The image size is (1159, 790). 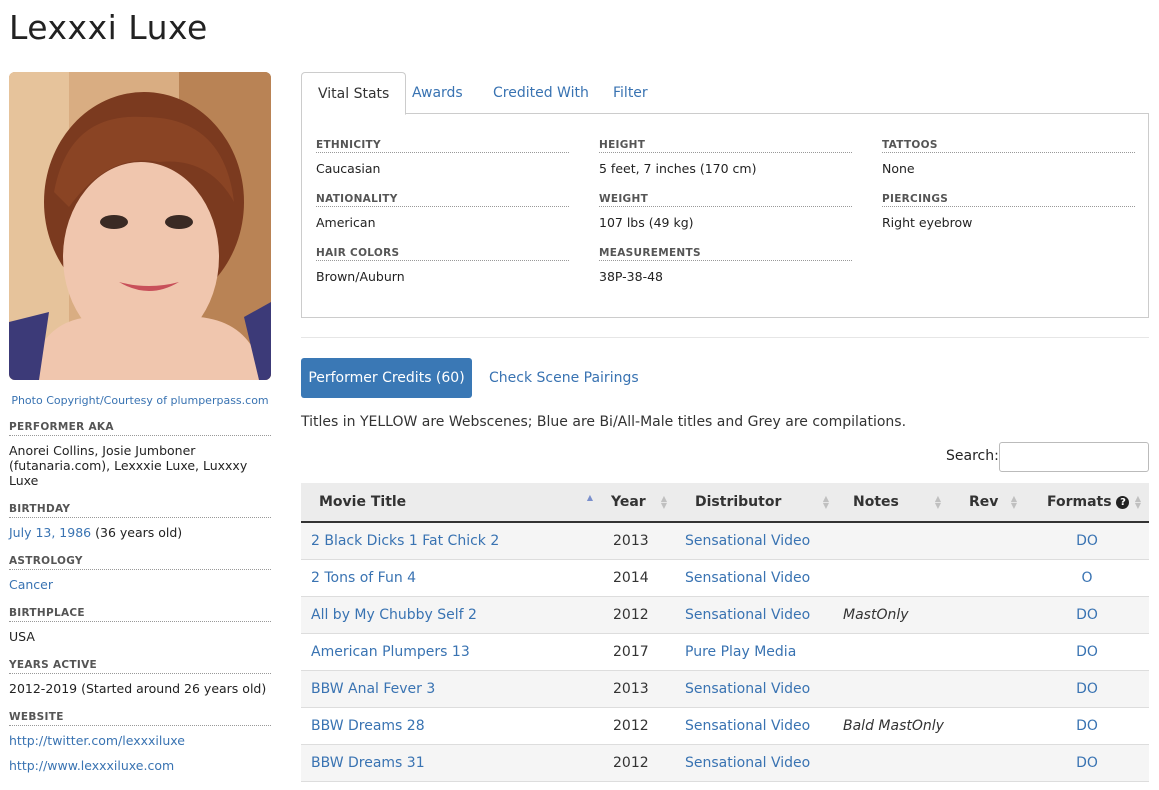 I want to click on table-row: BBW Dreams 31 2012 Sensational Video DO, so click(x=725, y=763).